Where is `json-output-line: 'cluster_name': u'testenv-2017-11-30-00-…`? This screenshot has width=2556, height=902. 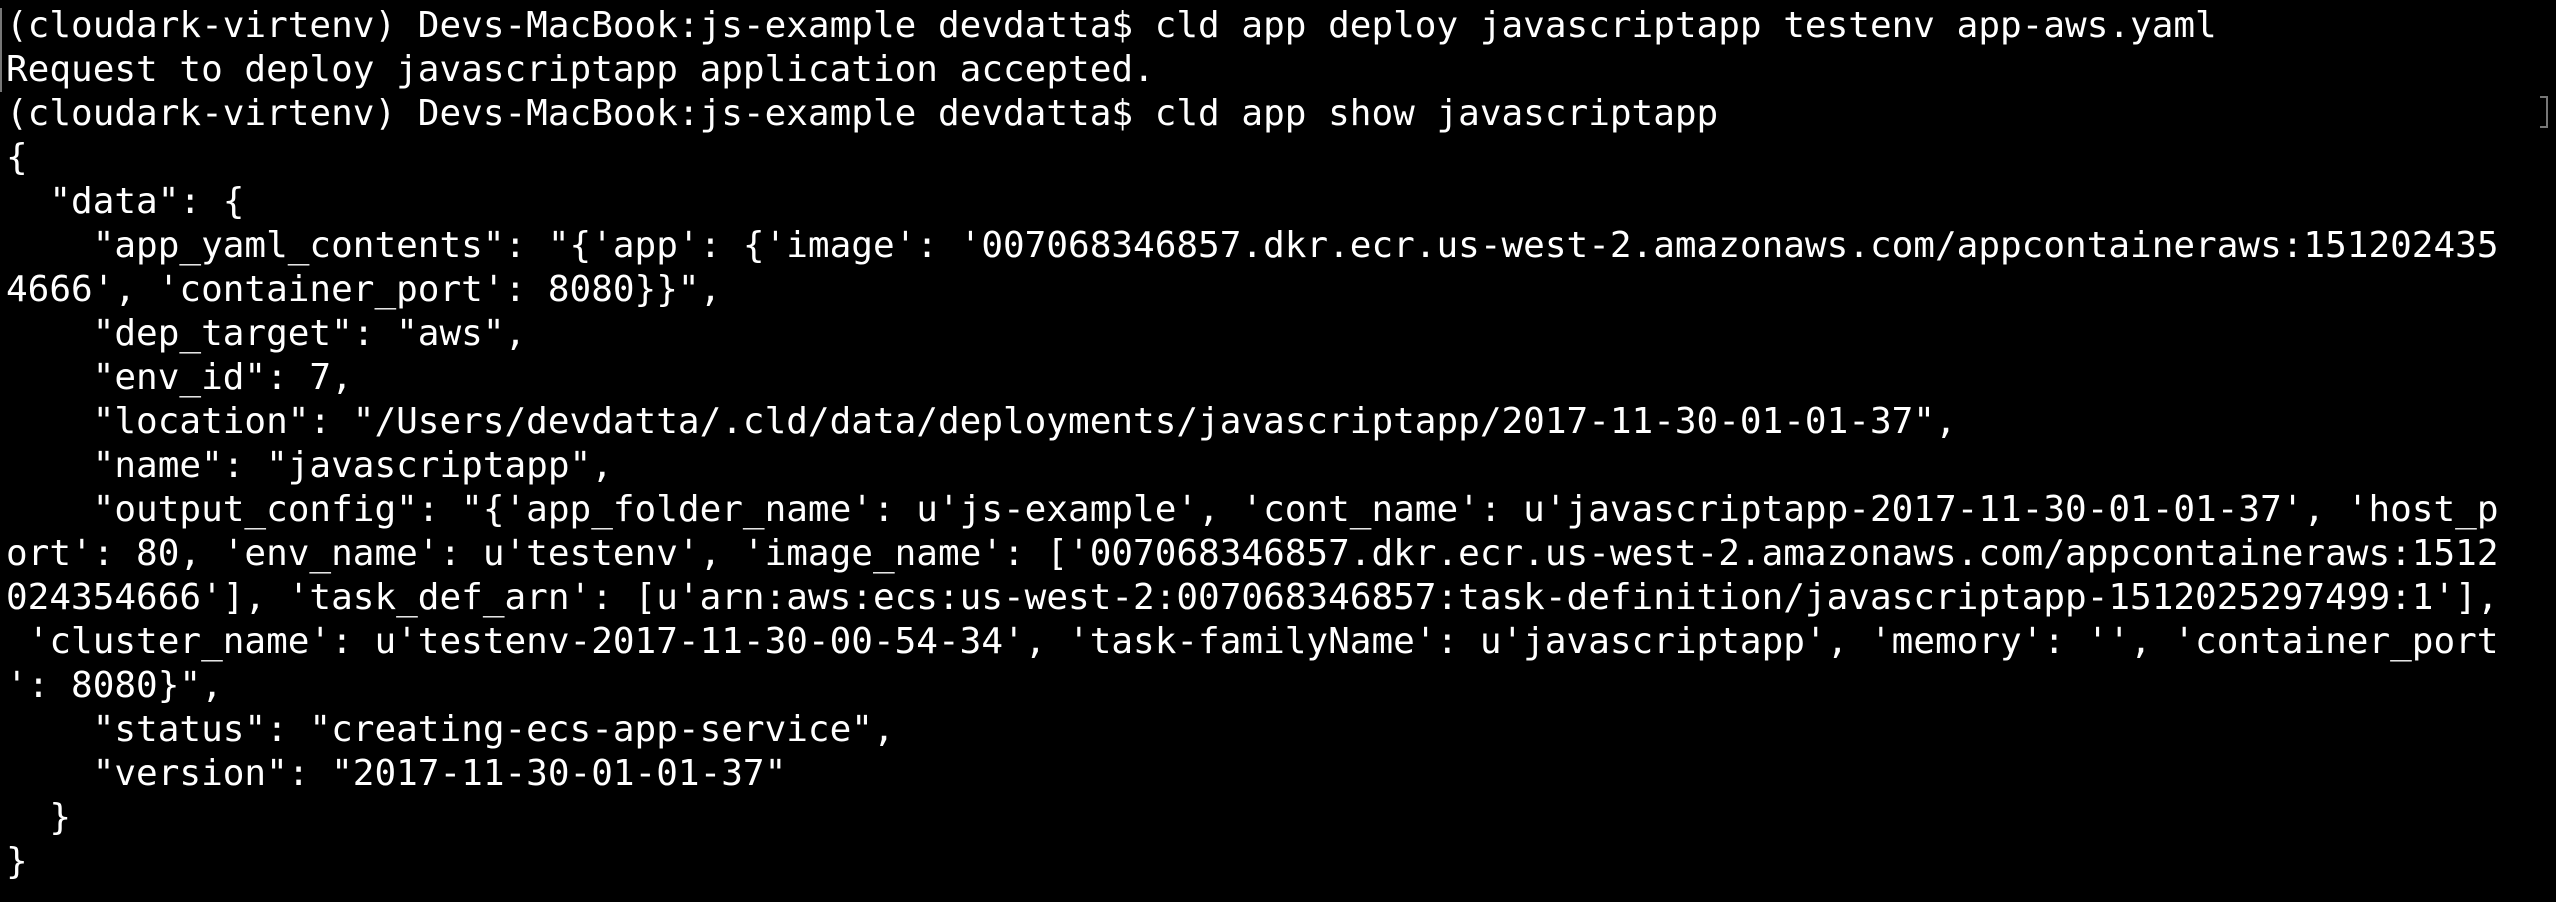 json-output-line: 'cluster_name': u'testenv-2017-11-30-00-… is located at coordinates (1252, 641).